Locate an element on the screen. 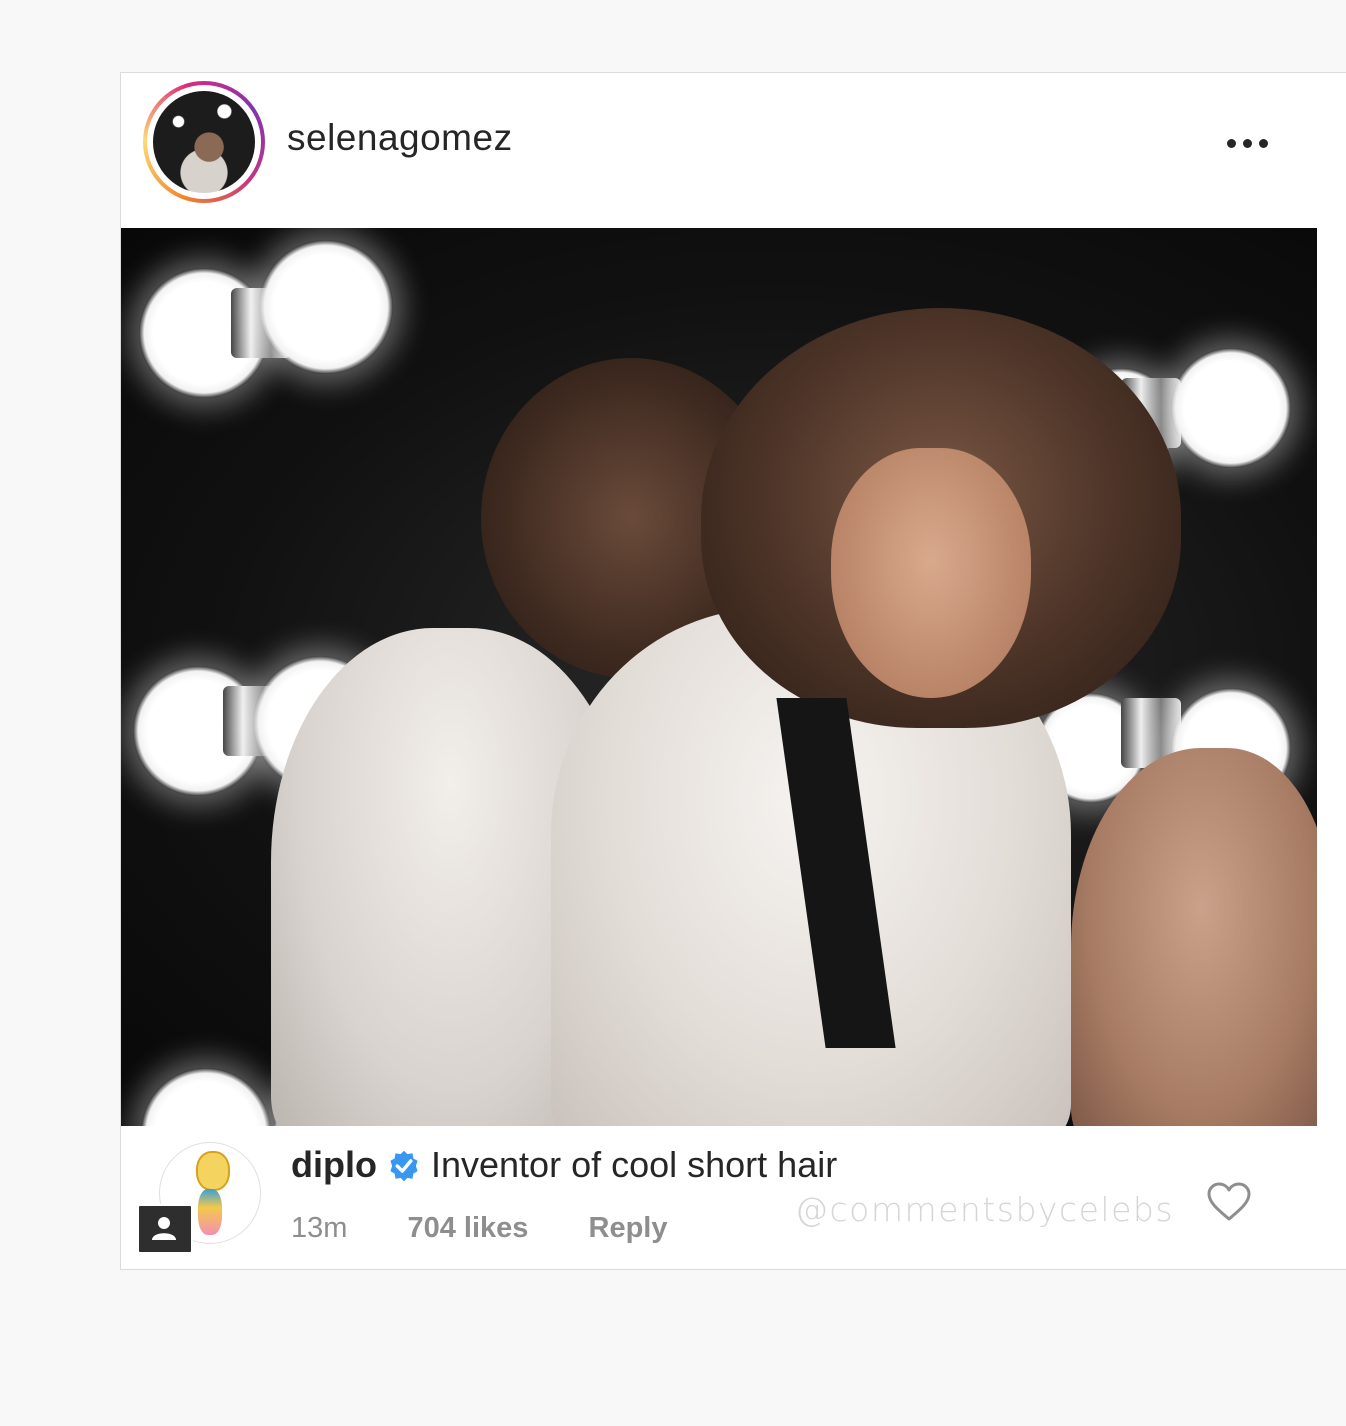  avatar-photo is located at coordinates (204, 142).